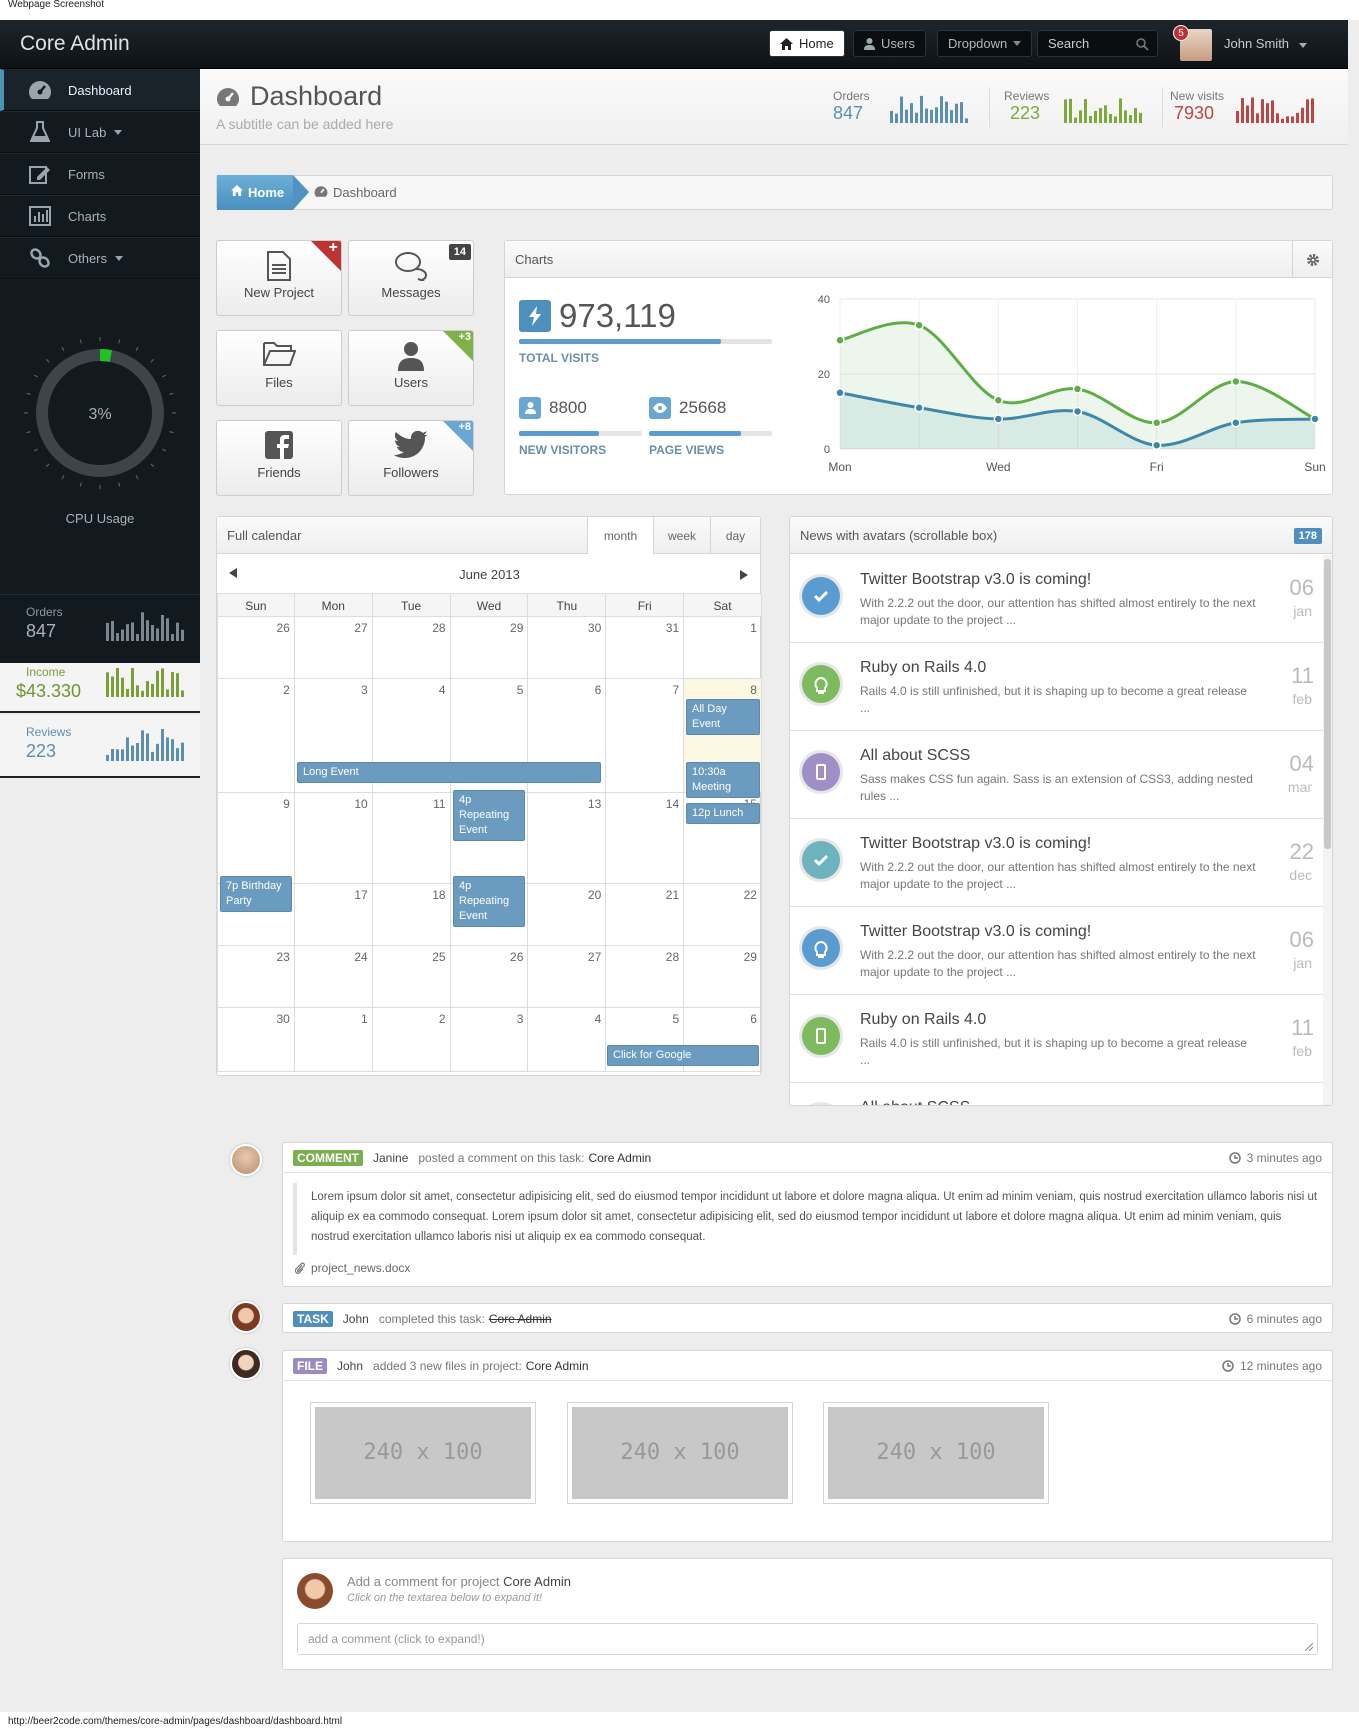 This screenshot has width=1359, height=1735. What do you see at coordinates (681, 535) in the screenshot?
I see `view-week-button: week` at bounding box center [681, 535].